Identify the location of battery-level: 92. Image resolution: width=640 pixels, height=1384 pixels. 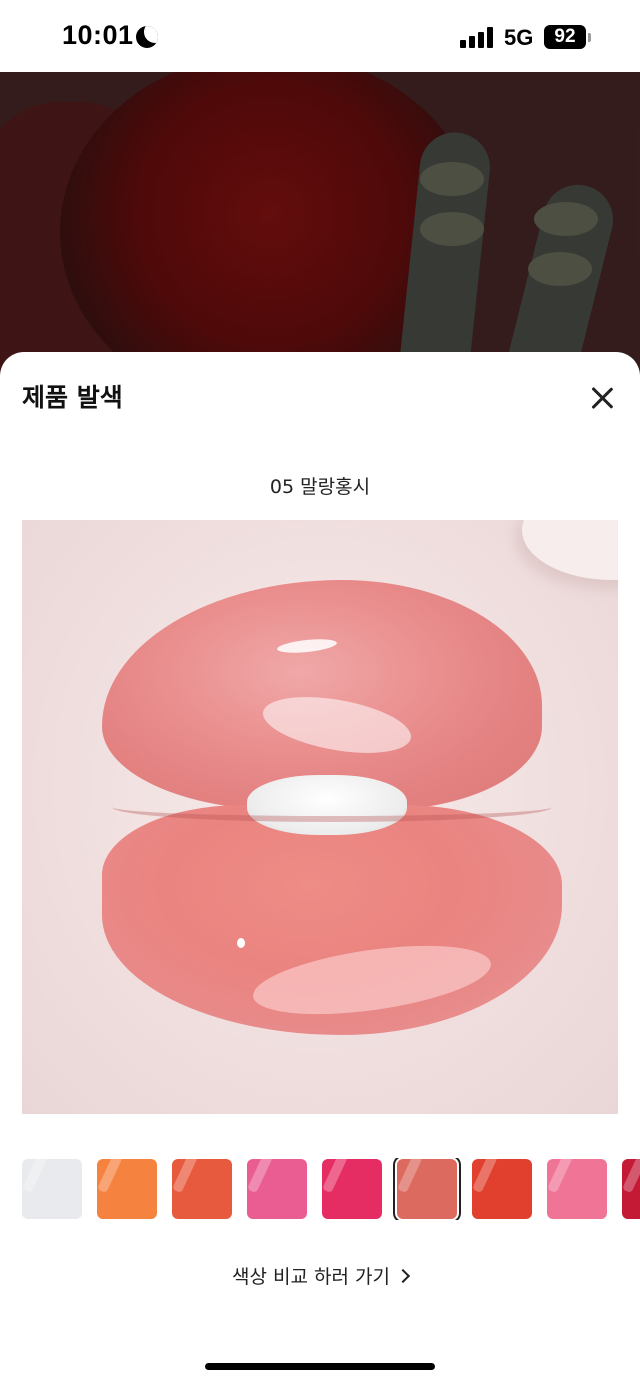
(565, 36).